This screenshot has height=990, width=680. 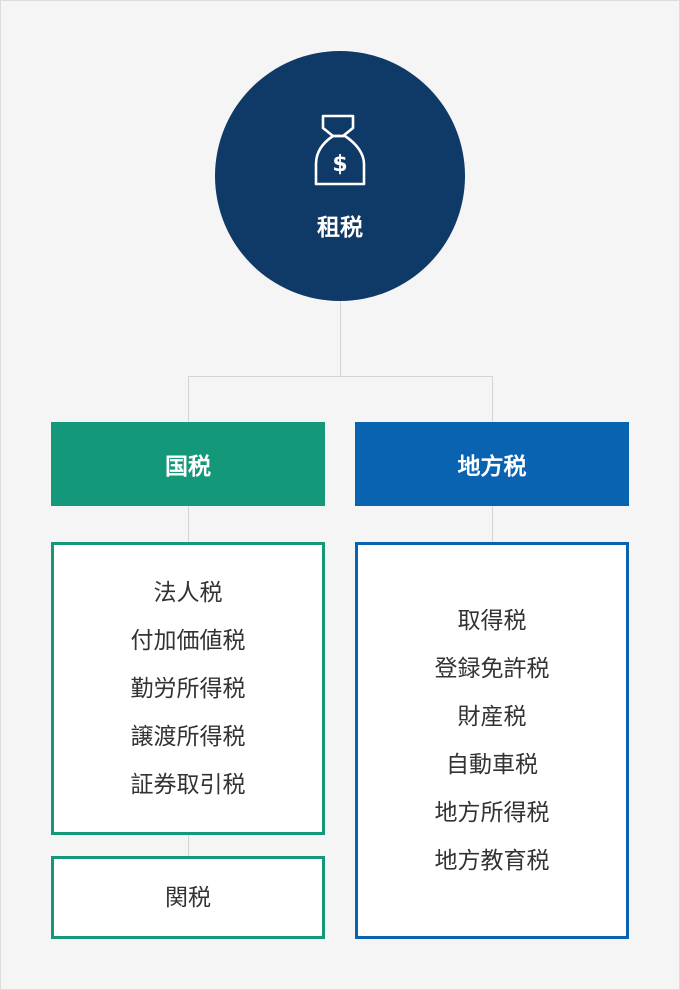 What do you see at coordinates (492, 716) in the screenshot?
I see `list-item: 財産税` at bounding box center [492, 716].